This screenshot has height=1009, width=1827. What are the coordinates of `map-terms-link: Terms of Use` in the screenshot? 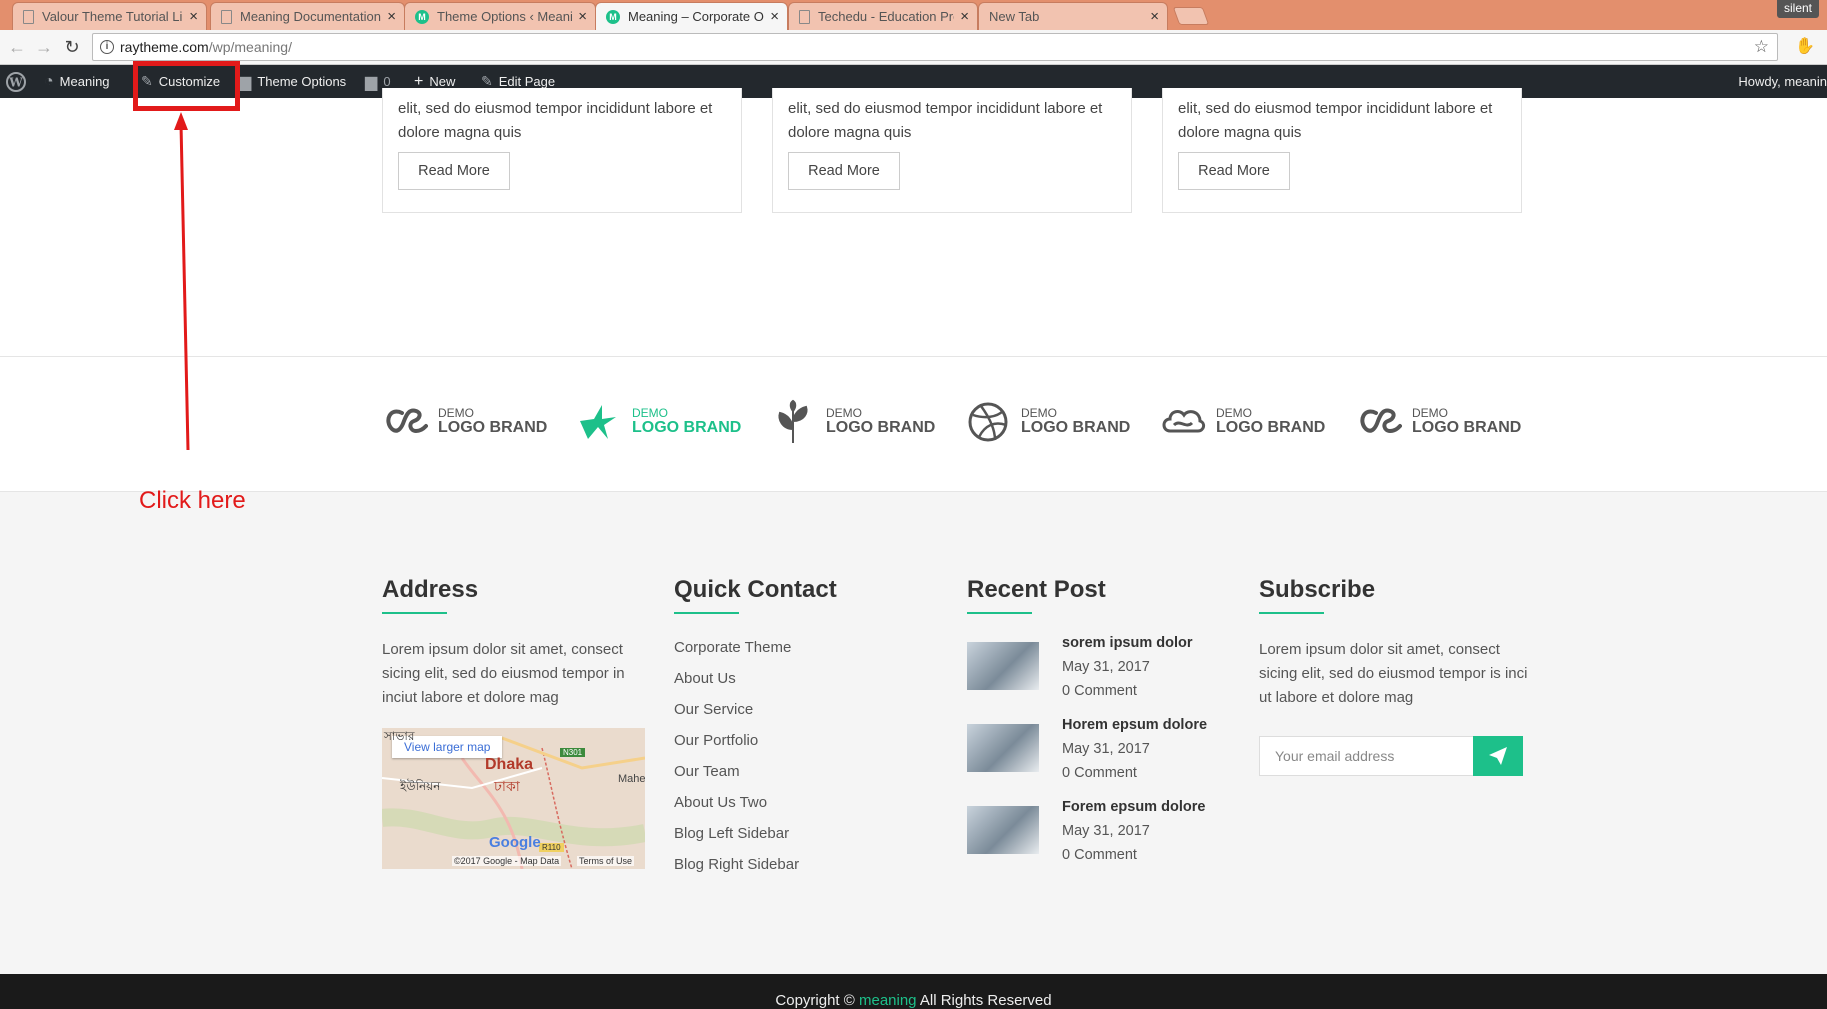 It's located at (606, 861).